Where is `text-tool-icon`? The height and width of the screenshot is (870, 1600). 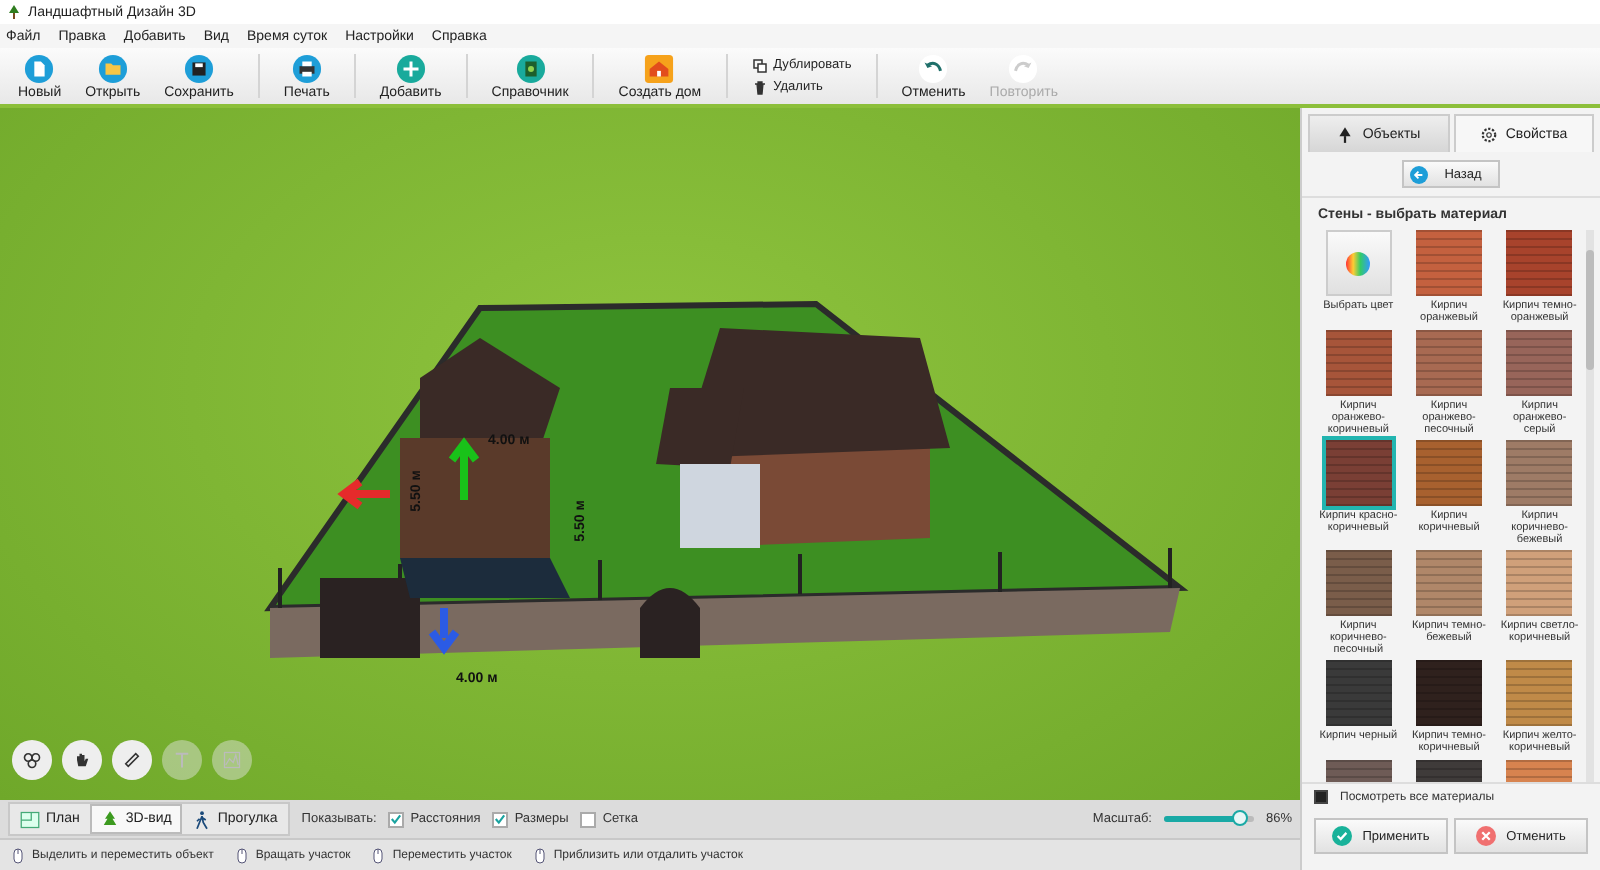
text-tool-icon is located at coordinates (182, 760).